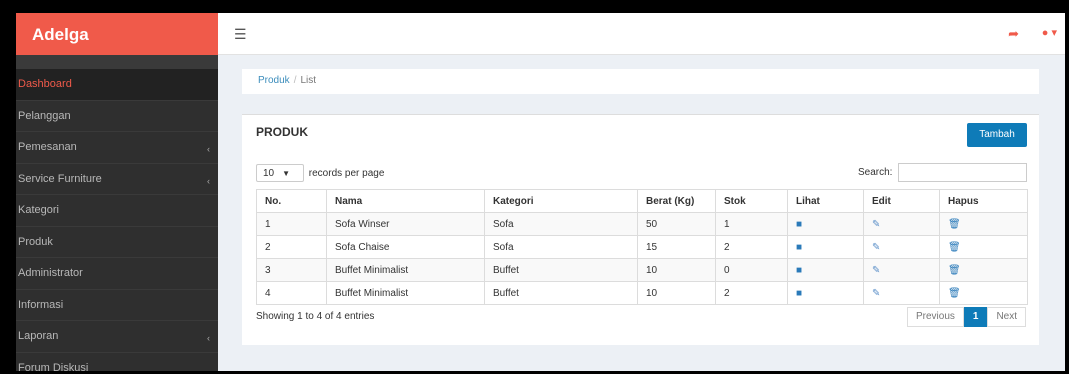 The height and width of the screenshot is (374, 1069). What do you see at coordinates (405, 224) in the screenshot?
I see `cell-nama: Sofa Winser` at bounding box center [405, 224].